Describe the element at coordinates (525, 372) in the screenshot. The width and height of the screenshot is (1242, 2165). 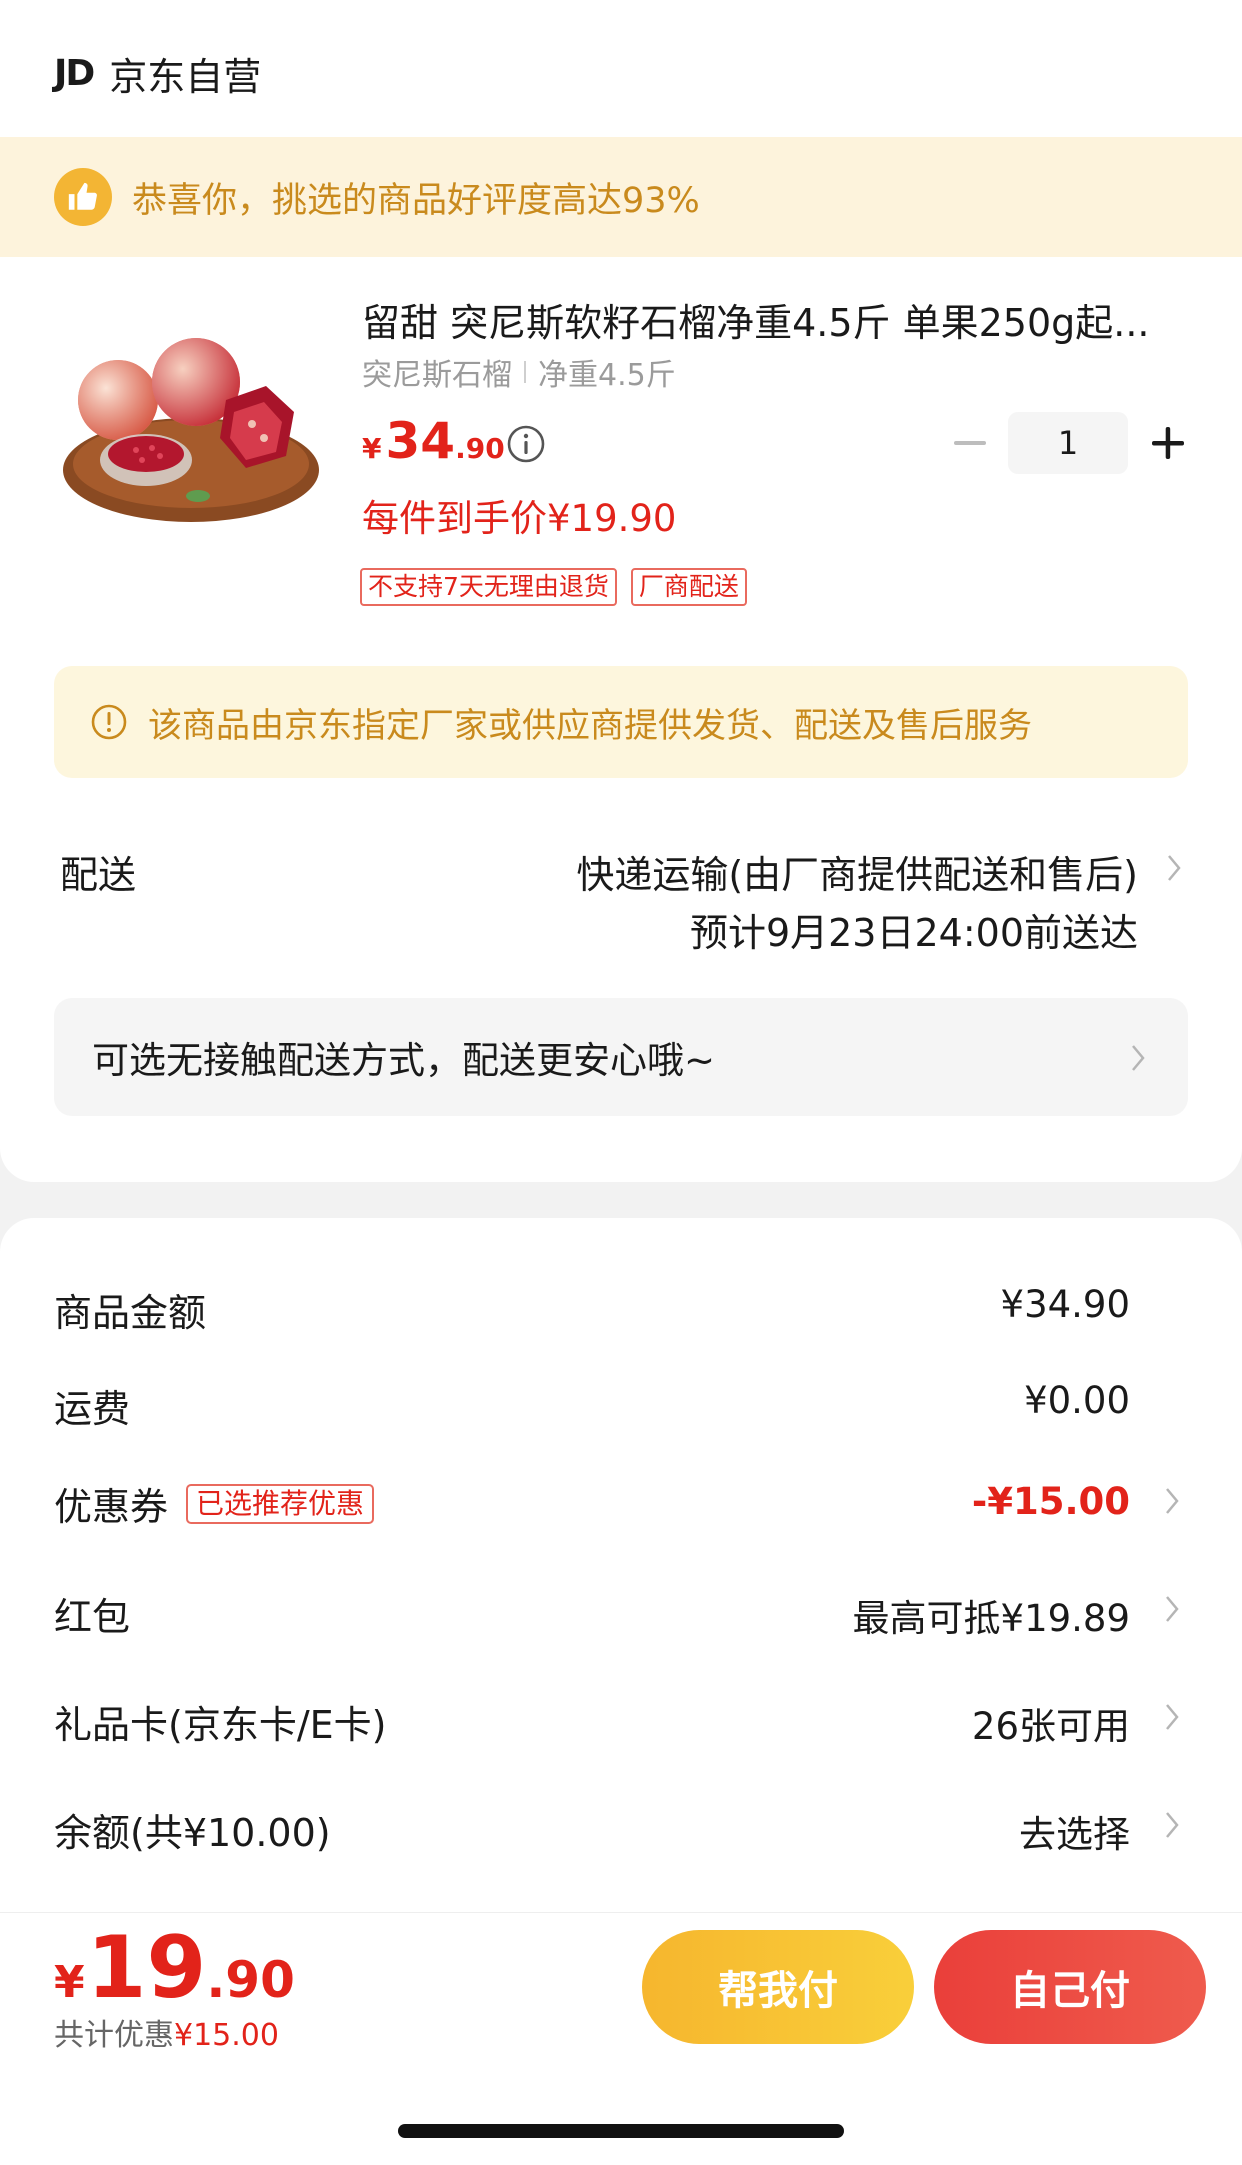
I see `spec-divider` at that location.